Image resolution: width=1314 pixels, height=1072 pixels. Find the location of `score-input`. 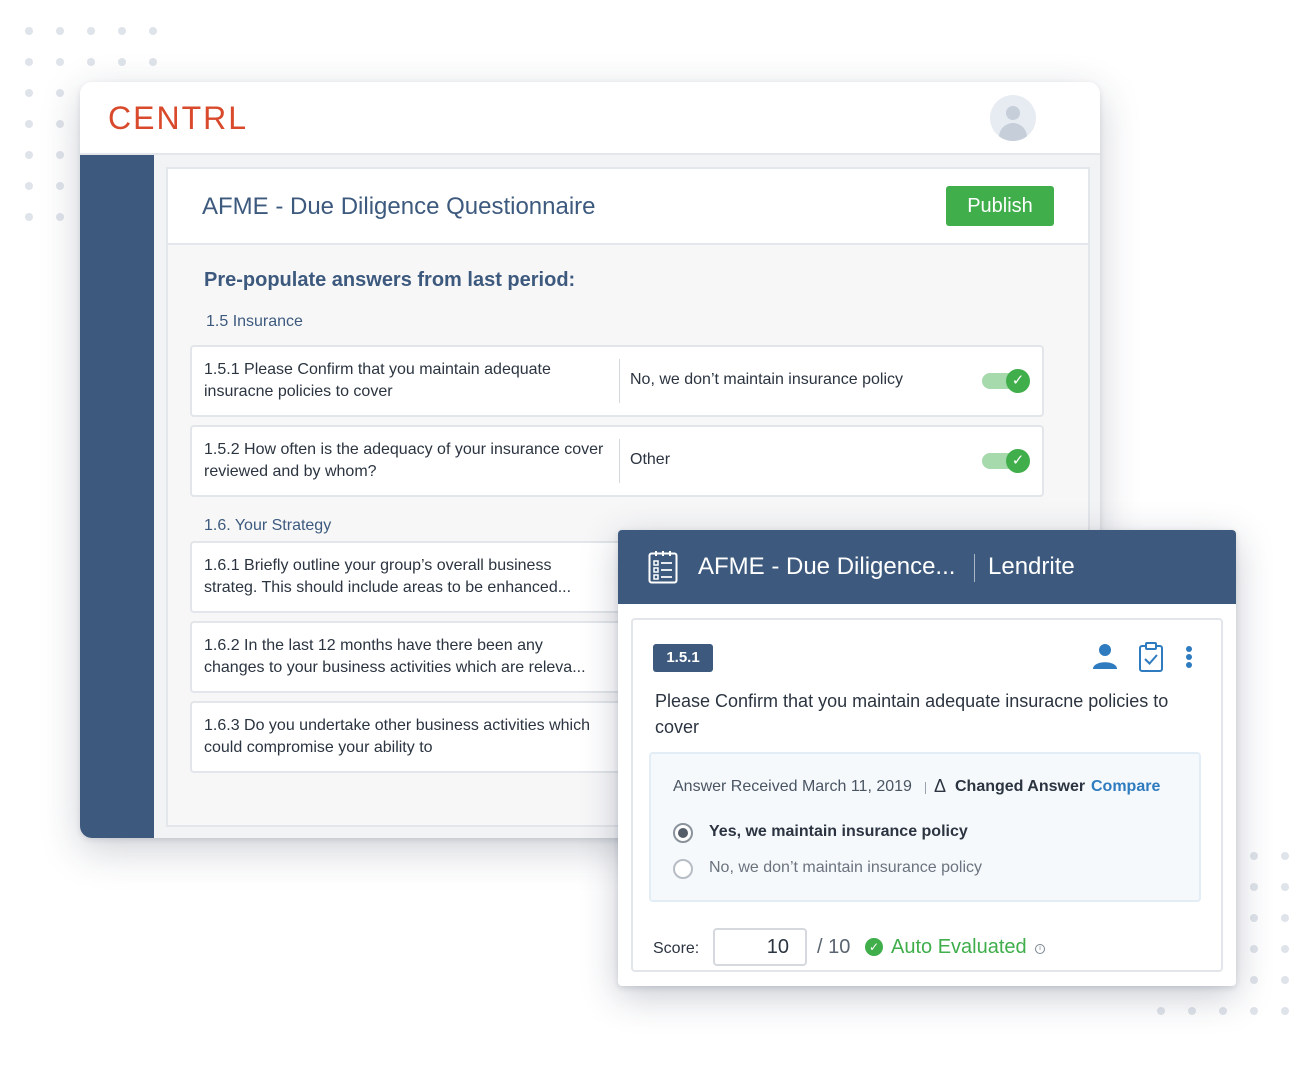

score-input is located at coordinates (760, 947).